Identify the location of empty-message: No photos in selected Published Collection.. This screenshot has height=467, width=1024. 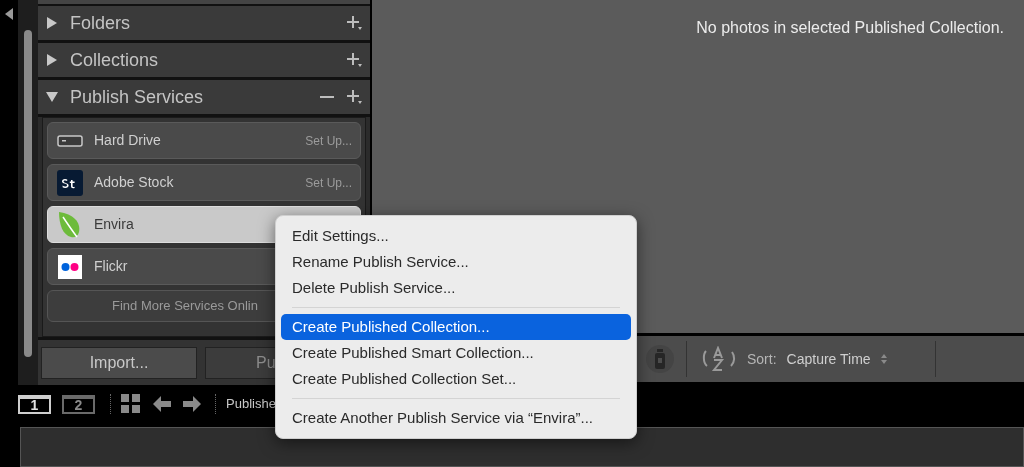
(850, 28).